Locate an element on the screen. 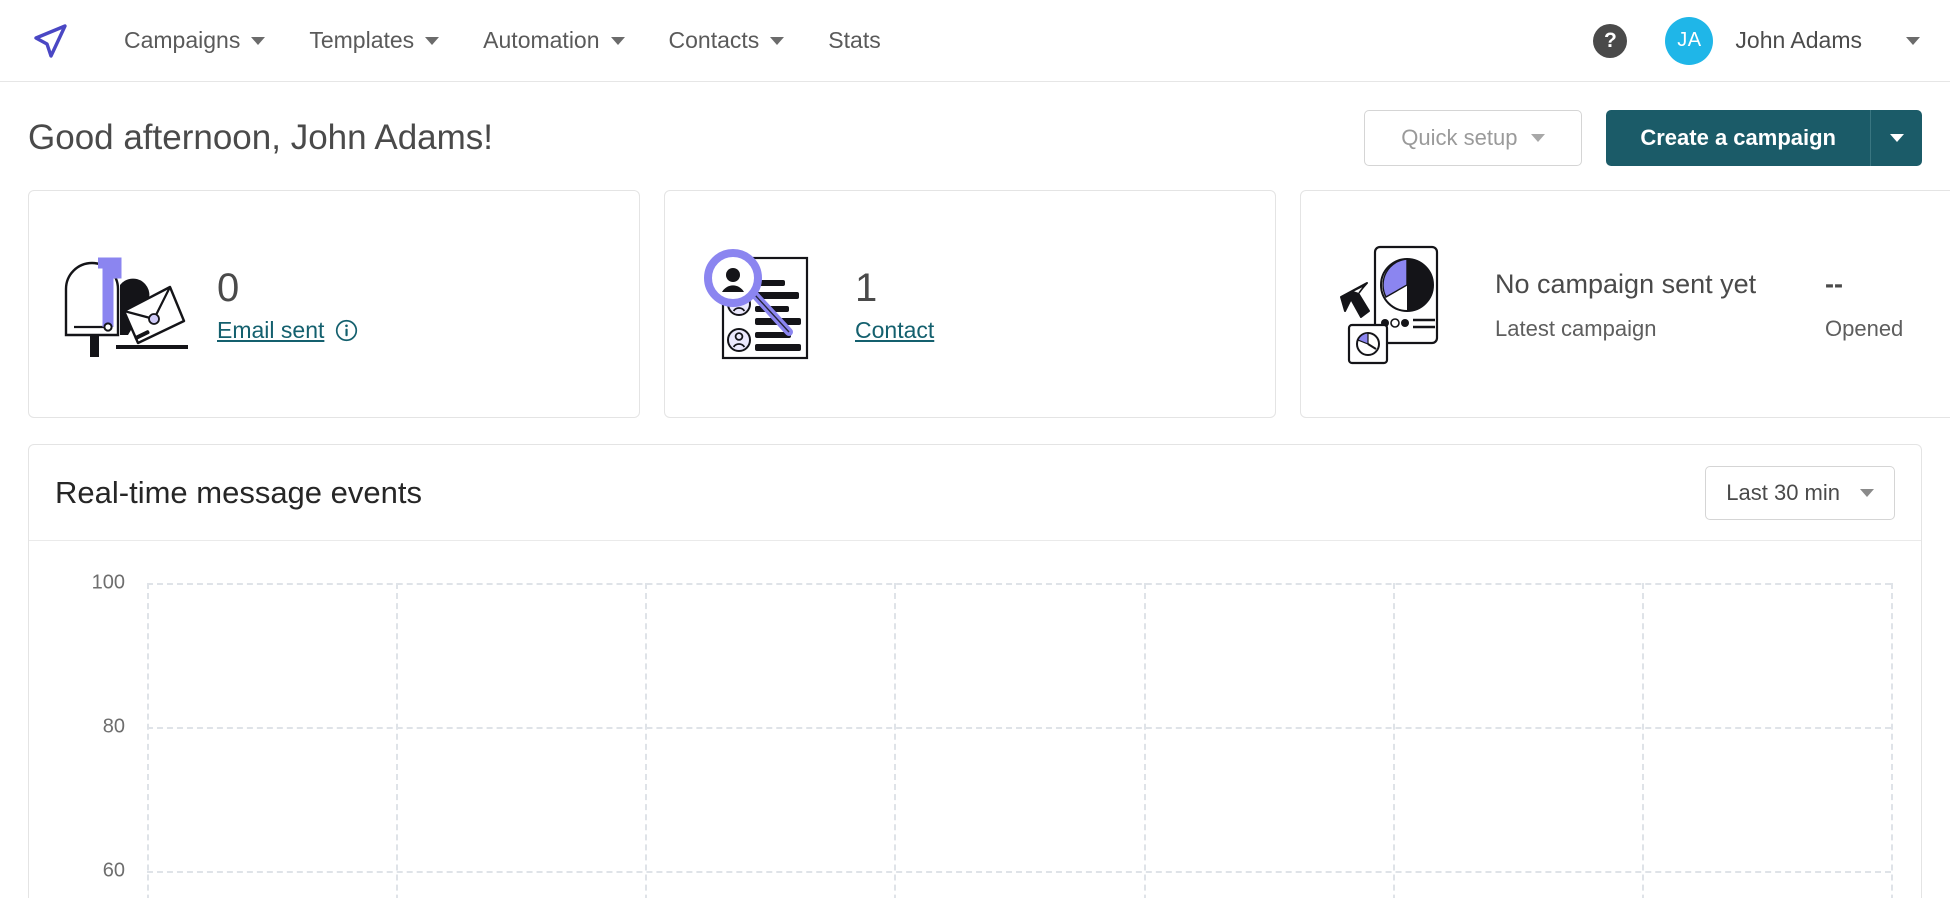 The image size is (1950, 898). metric-opened-label: Opened is located at coordinates (1864, 329).